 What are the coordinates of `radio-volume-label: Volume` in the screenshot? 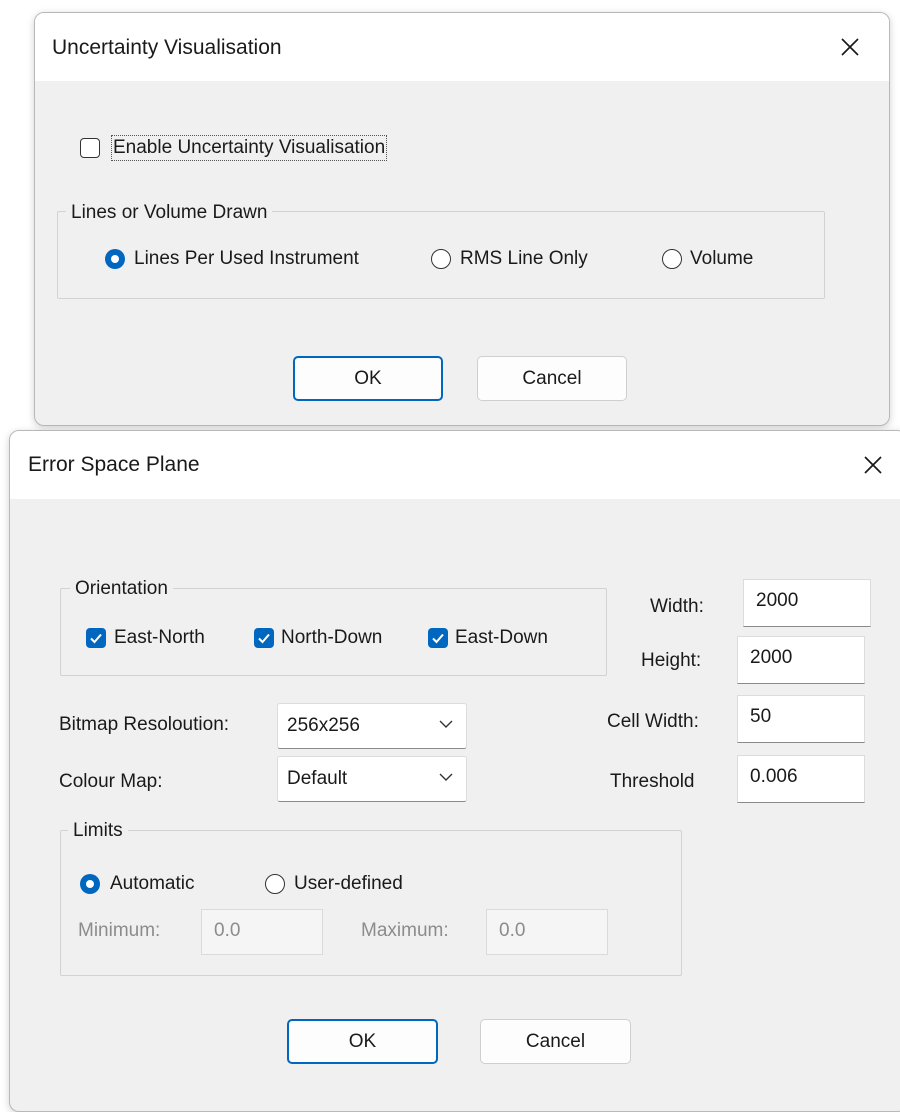 It's located at (721, 259).